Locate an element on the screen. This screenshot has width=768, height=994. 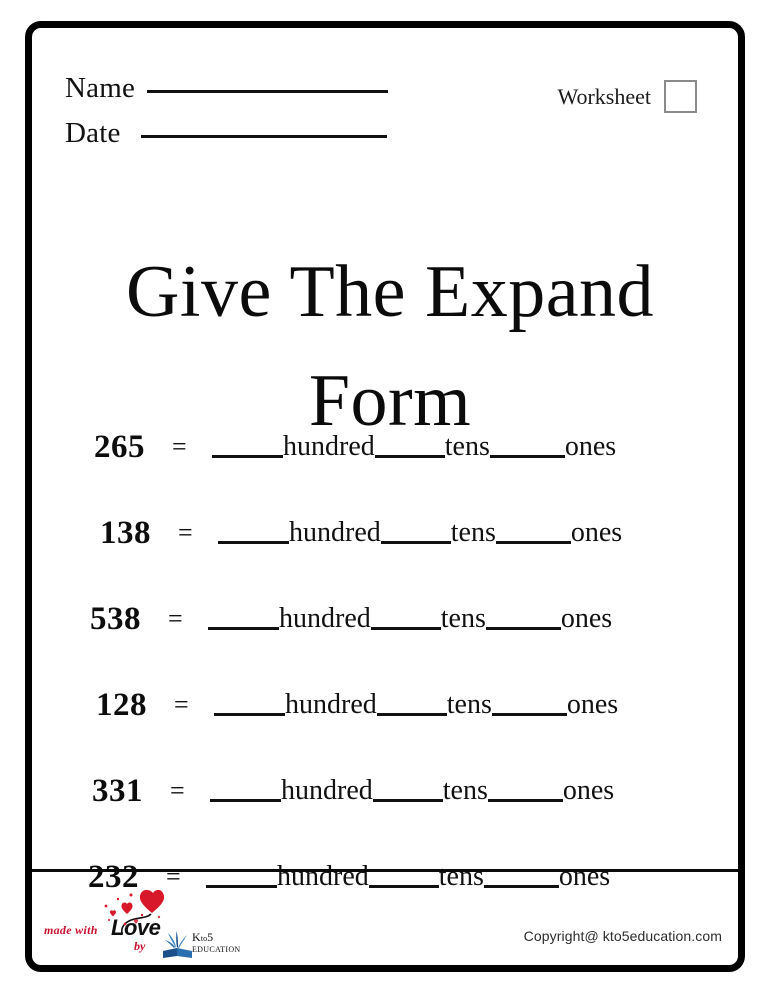
worksheet-number-checkbox is located at coordinates (680, 96).